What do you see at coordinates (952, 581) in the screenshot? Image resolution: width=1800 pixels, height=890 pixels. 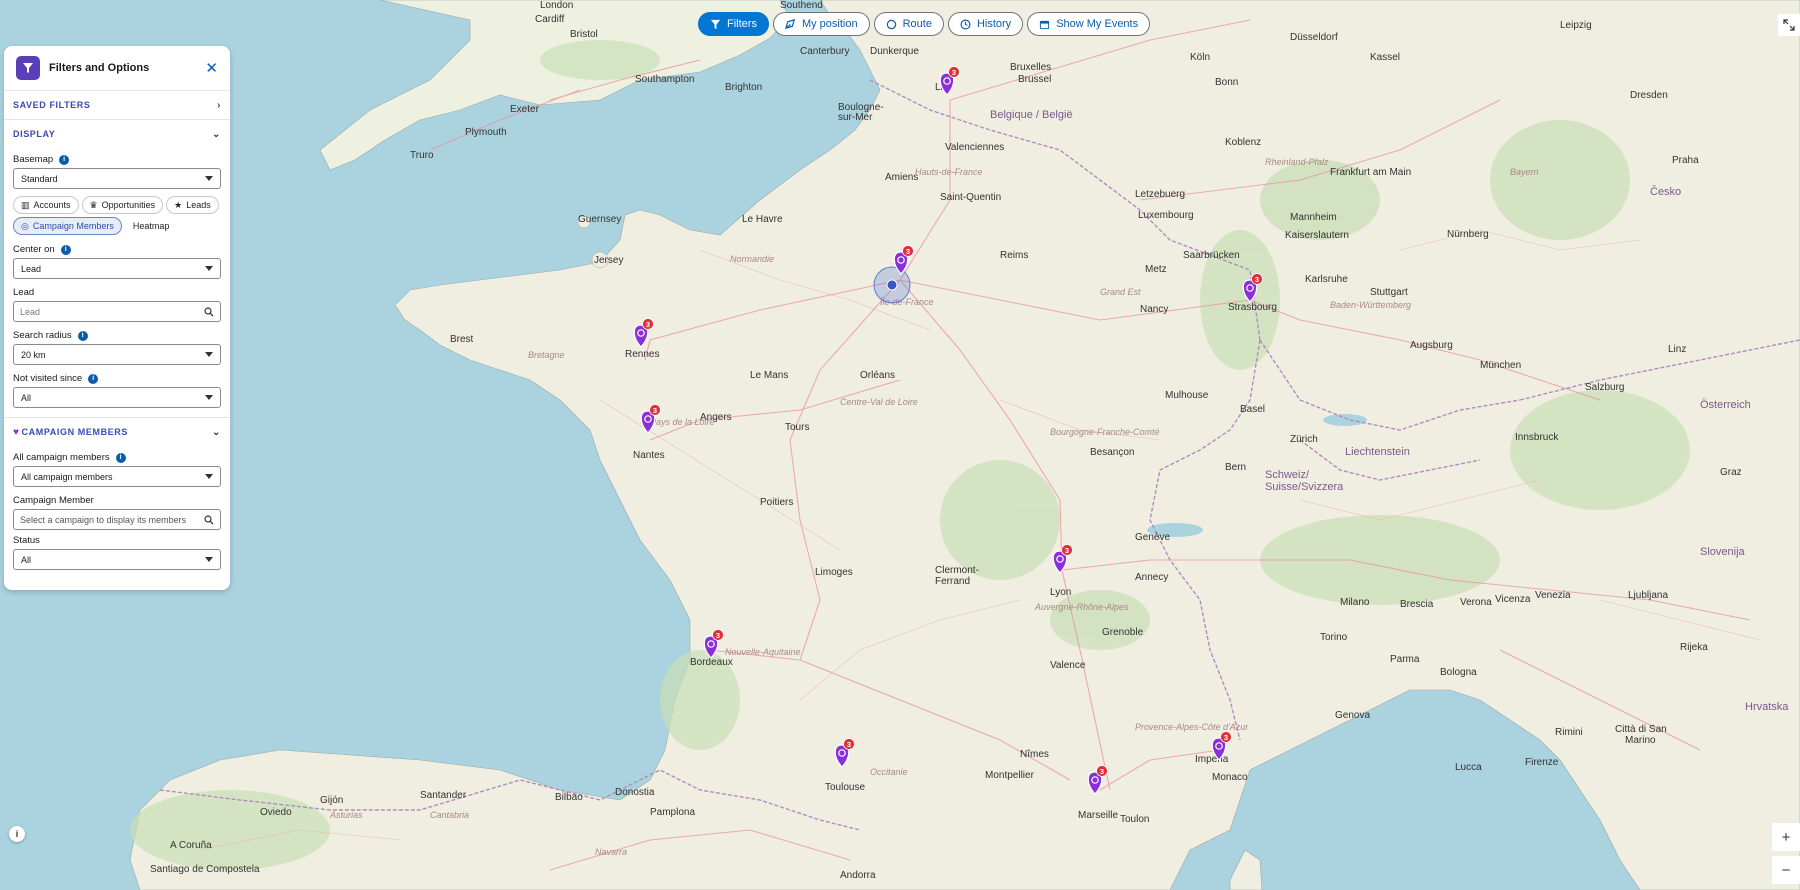 I see `svg-text: Ferrand` at bounding box center [952, 581].